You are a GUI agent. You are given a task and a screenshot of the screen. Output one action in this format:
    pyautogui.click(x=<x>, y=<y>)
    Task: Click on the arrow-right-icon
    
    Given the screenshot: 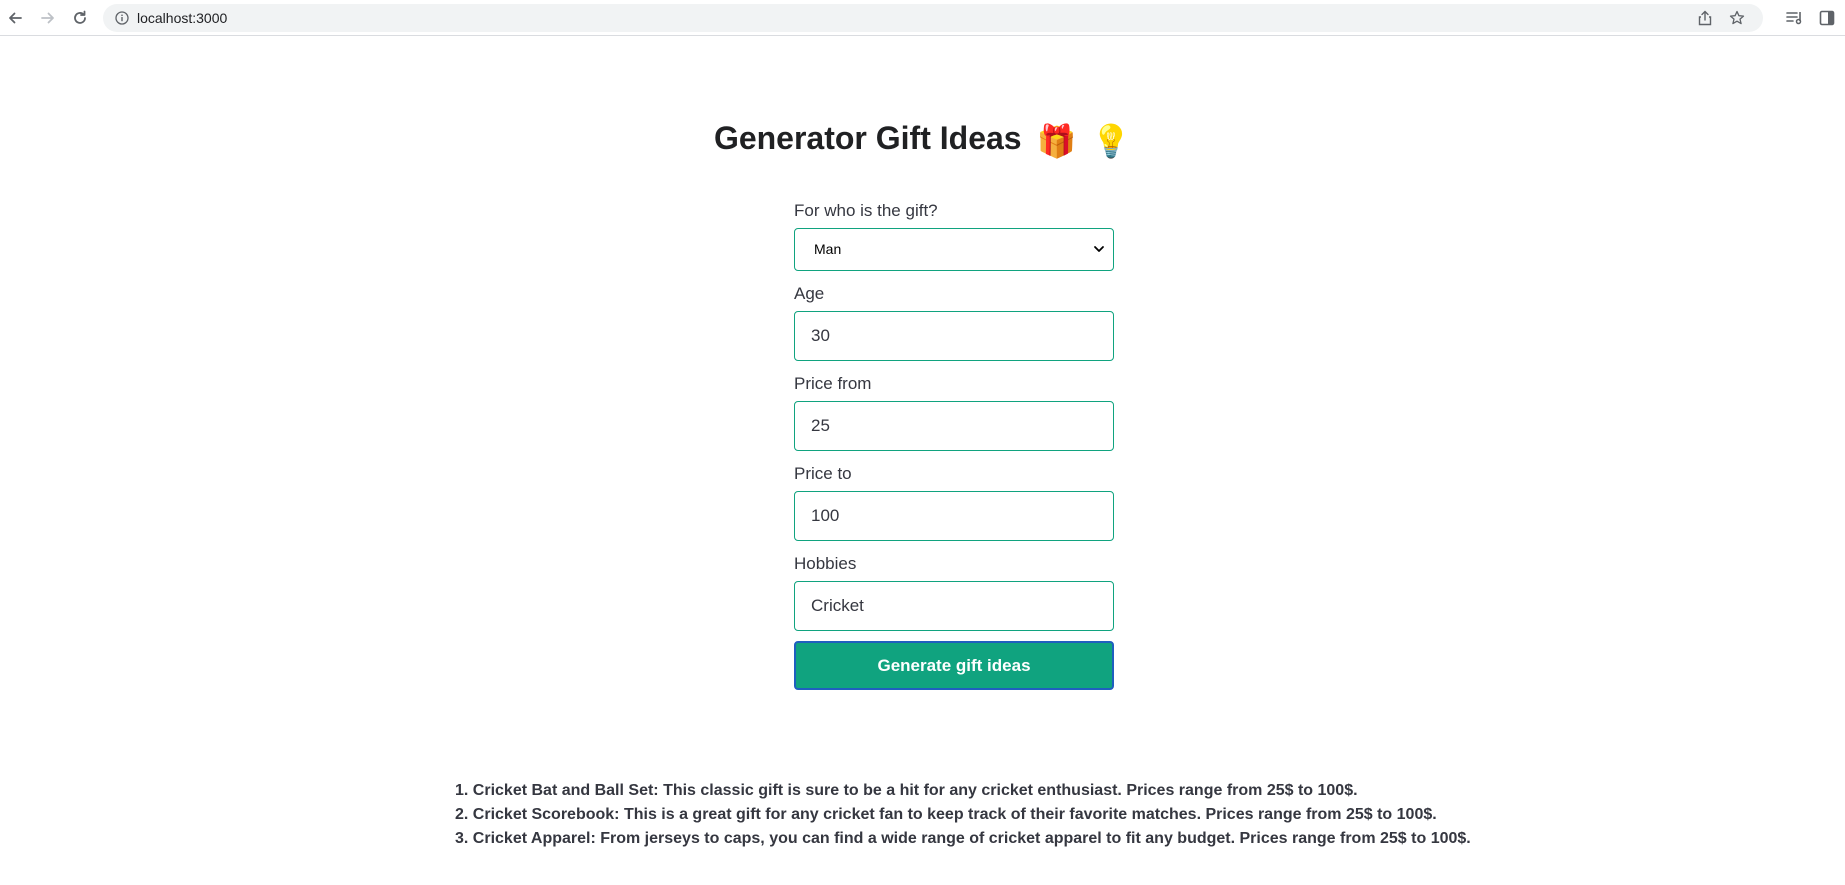 What is the action you would take?
    pyautogui.click(x=47, y=18)
    